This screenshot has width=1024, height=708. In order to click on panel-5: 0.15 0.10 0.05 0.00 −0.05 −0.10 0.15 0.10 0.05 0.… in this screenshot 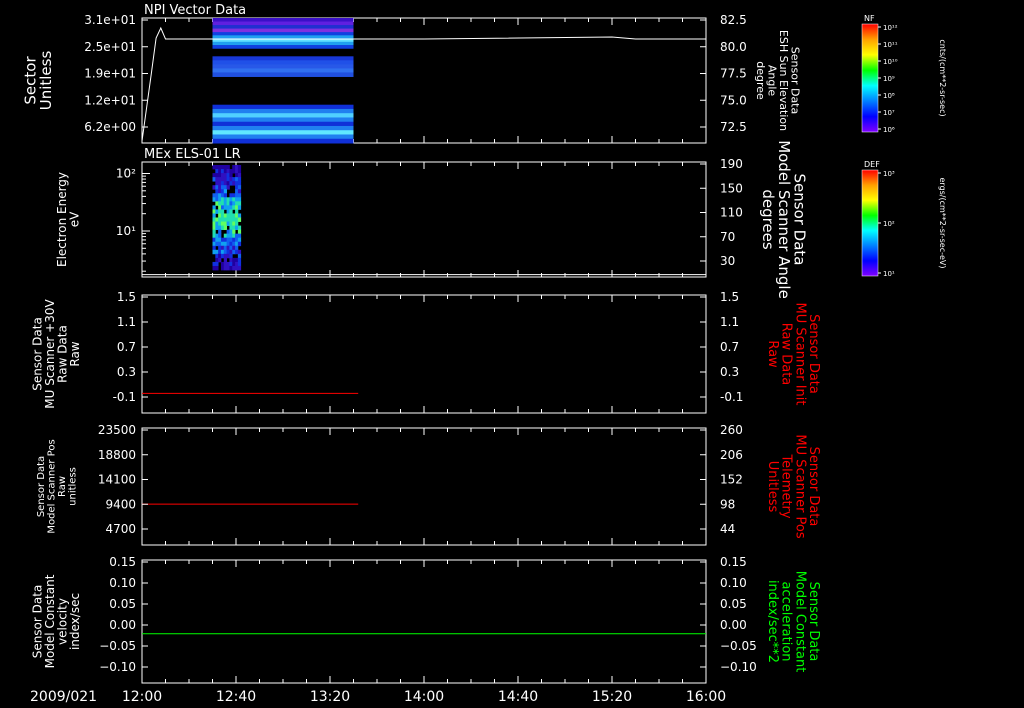, I will do `click(425, 619)`.